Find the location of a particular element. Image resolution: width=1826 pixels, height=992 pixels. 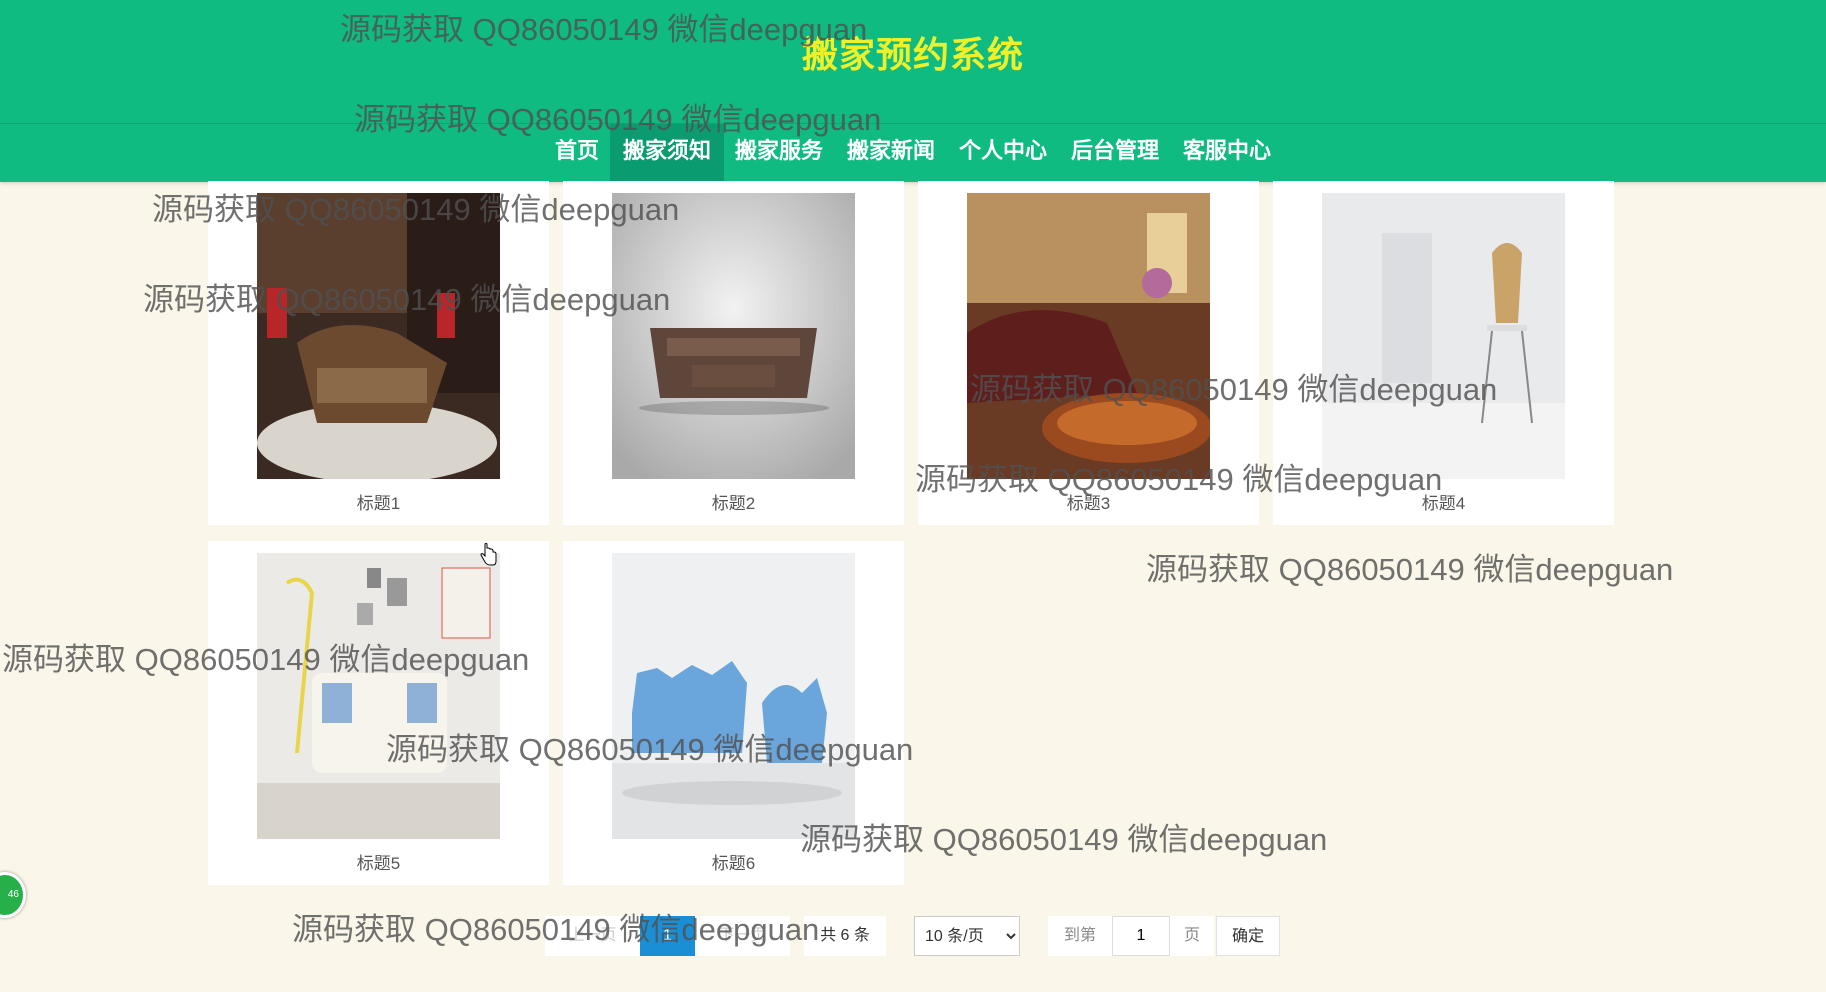

nav-personal-center: 个人中心 is located at coordinates (1003, 153).